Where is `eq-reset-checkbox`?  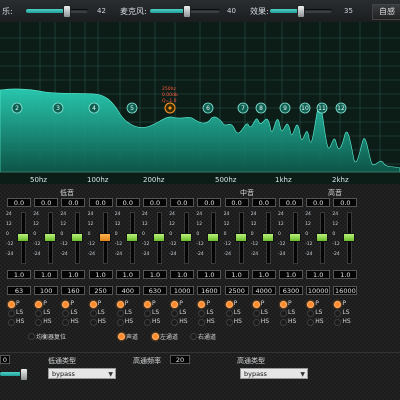 eq-reset-checkbox is located at coordinates (31, 336).